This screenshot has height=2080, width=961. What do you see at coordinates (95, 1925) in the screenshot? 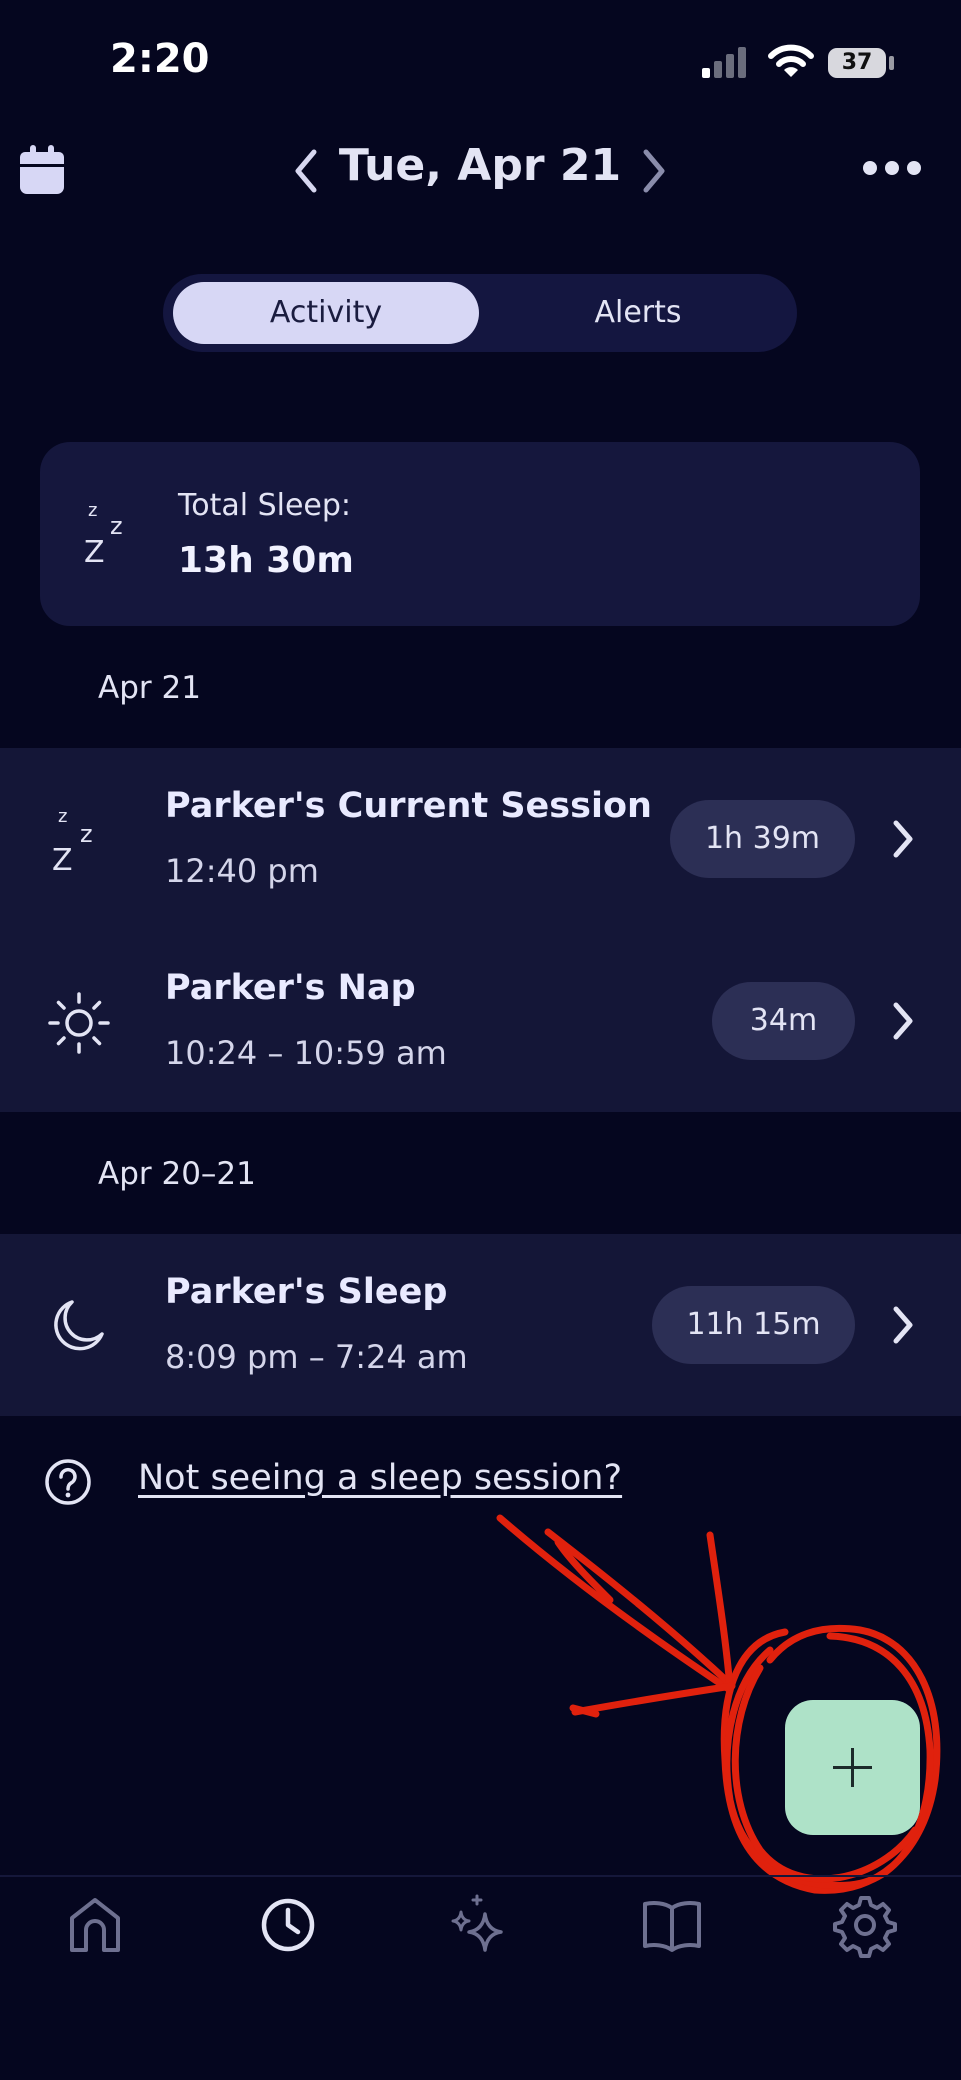
I see `home-icon` at bounding box center [95, 1925].